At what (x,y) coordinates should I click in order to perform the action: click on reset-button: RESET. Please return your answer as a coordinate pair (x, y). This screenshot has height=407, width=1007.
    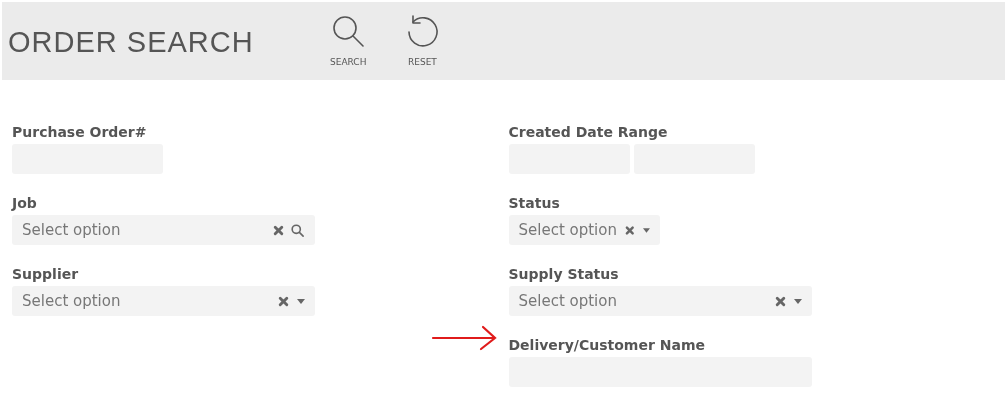
    Looking at the image, I should click on (422, 36).